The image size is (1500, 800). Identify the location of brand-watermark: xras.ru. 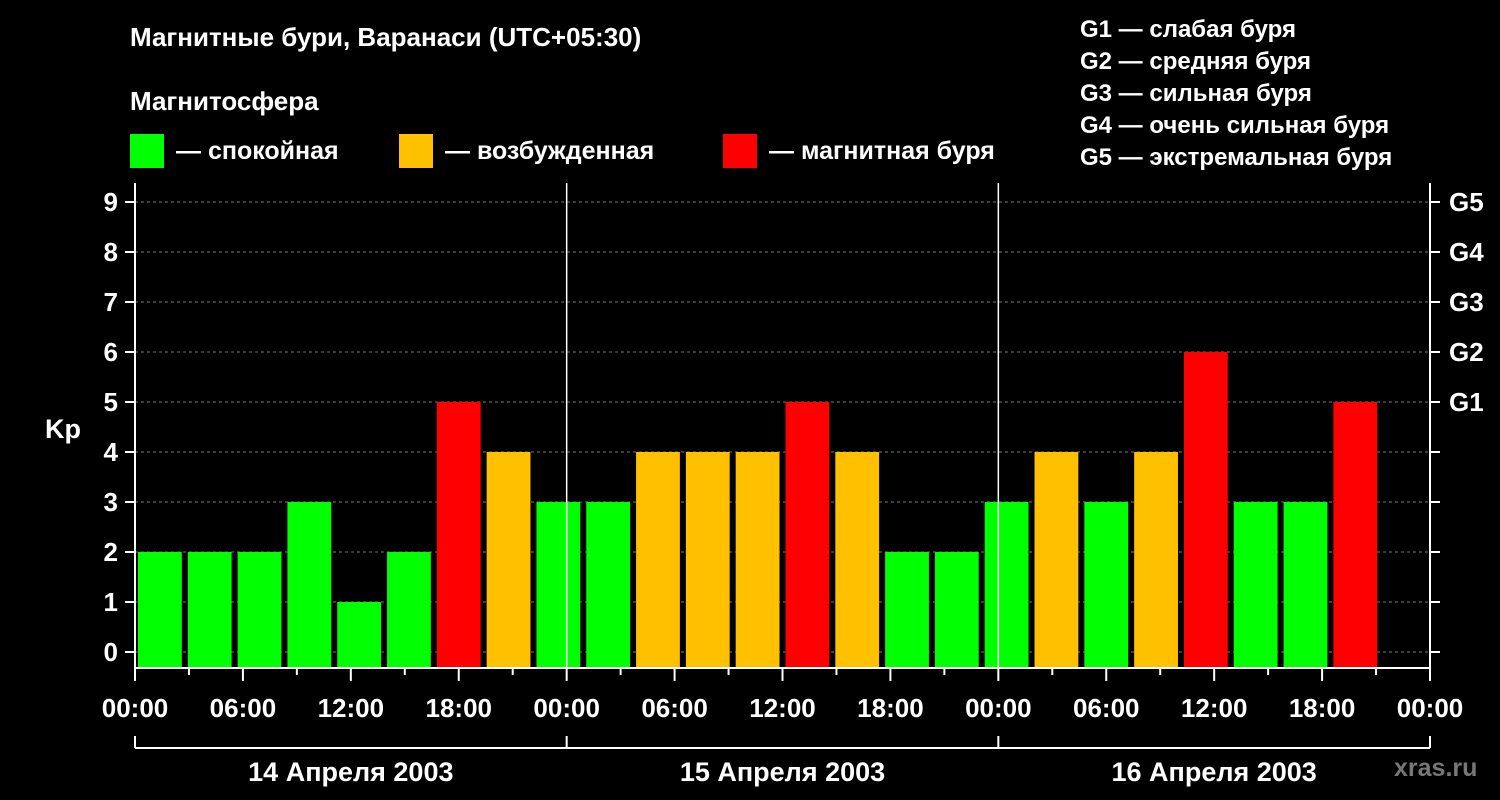
(1436, 768).